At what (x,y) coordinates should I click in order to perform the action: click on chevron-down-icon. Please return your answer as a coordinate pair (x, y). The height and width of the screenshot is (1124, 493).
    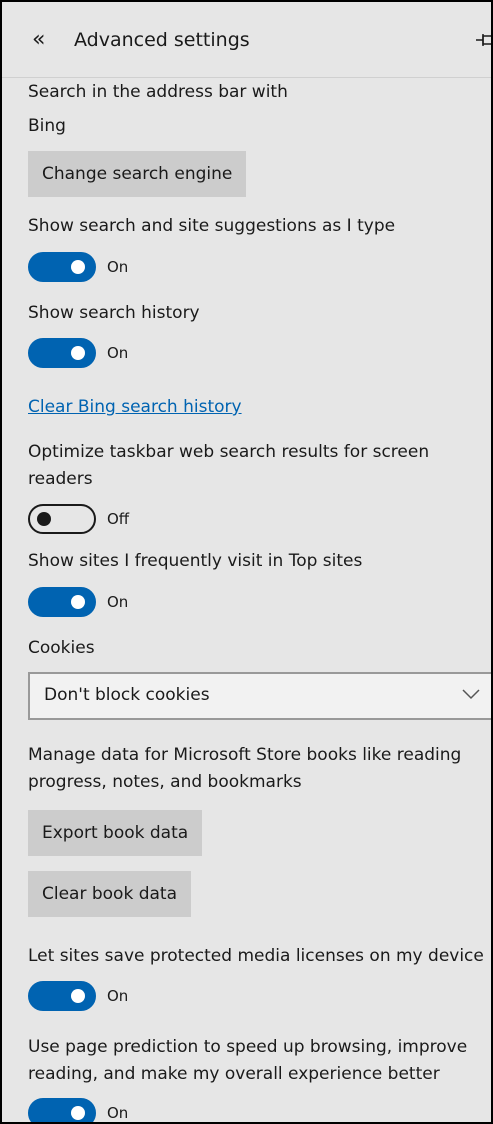
    Looking at the image, I should click on (471, 694).